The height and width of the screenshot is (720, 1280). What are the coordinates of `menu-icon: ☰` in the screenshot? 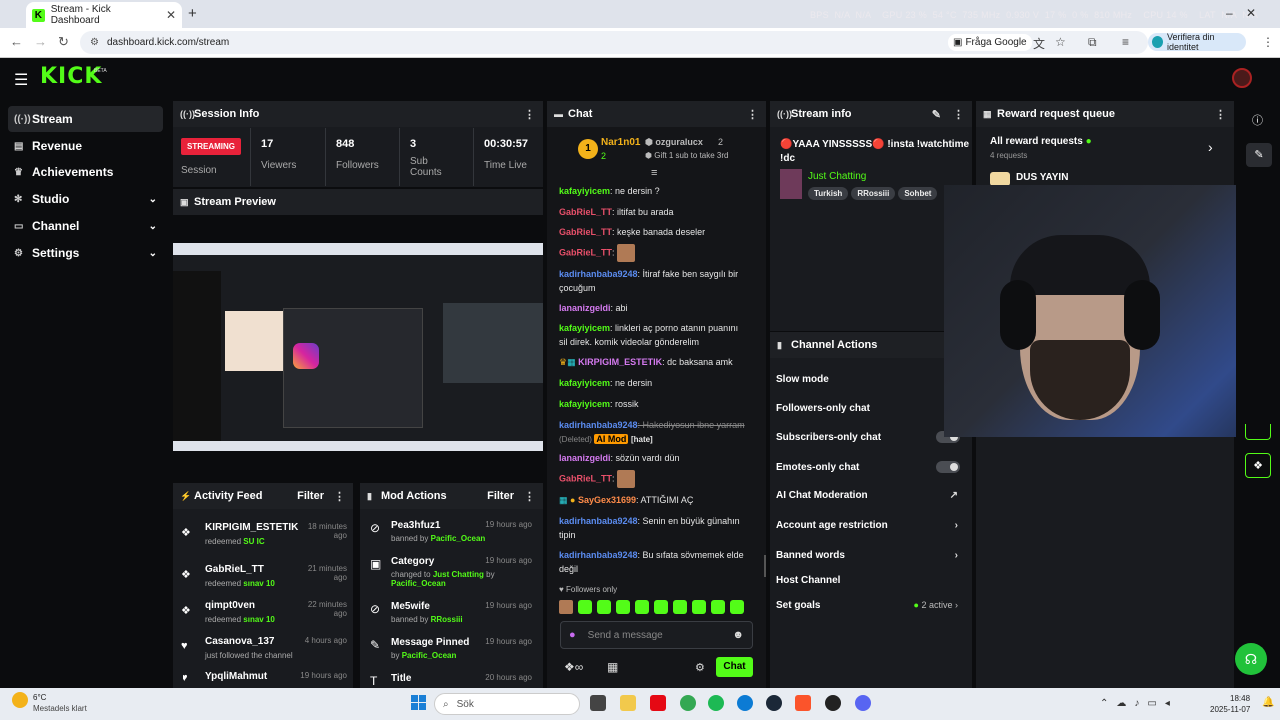 It's located at (21, 80).